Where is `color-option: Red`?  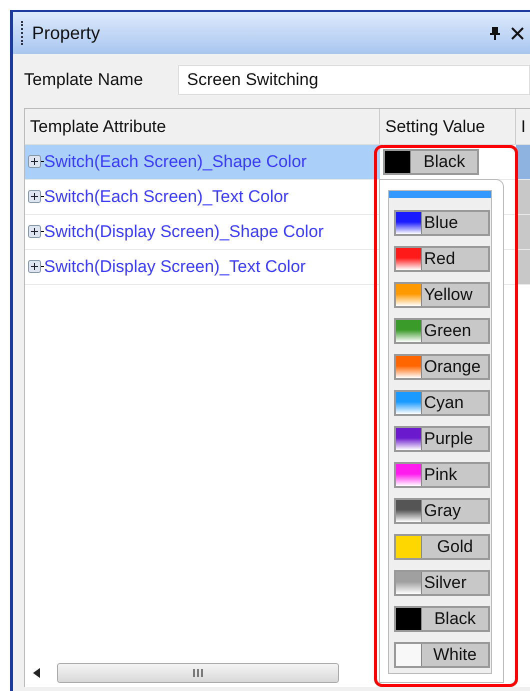
color-option: Red is located at coordinates (442, 259).